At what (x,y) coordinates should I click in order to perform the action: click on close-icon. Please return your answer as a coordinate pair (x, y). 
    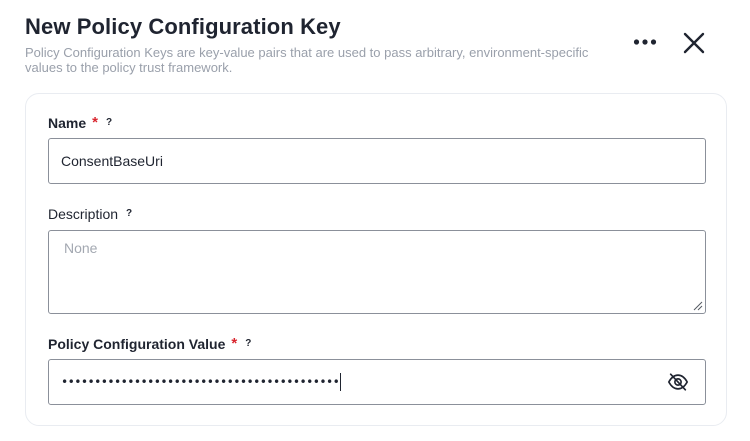
    Looking at the image, I should click on (694, 43).